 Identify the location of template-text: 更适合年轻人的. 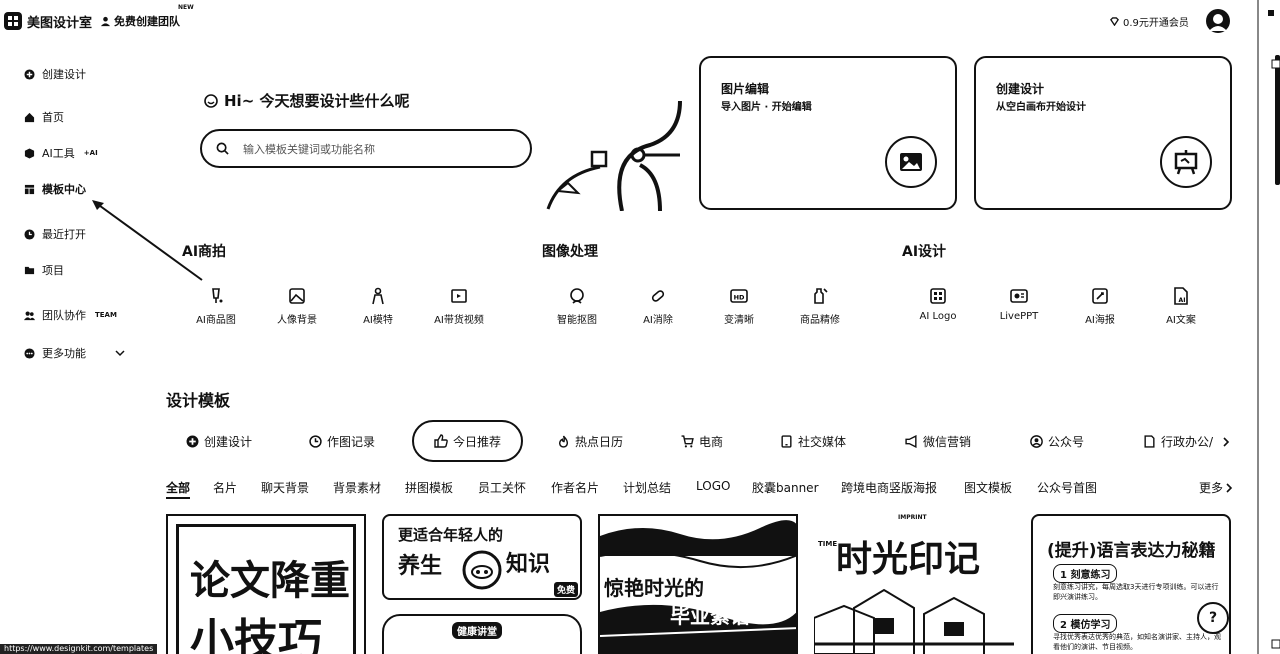
(451, 535).